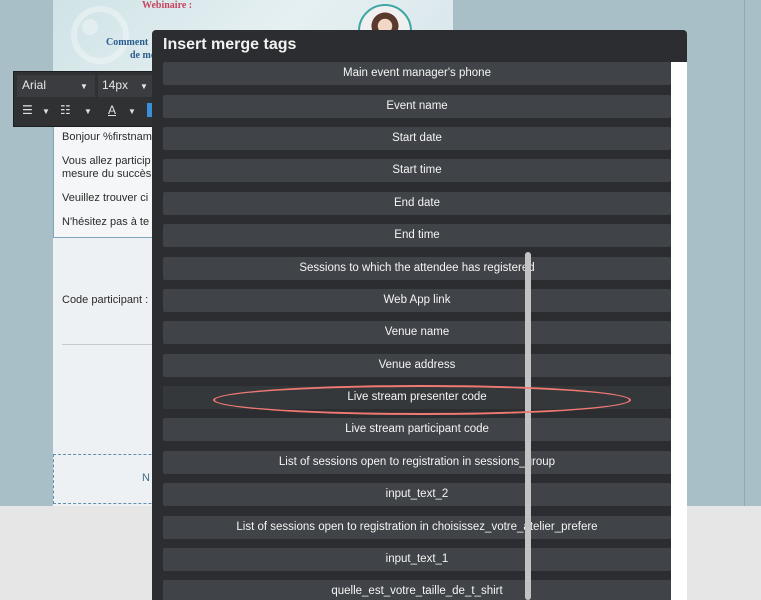 The width and height of the screenshot is (761, 600). Describe the element at coordinates (679, 331) in the screenshot. I see `scrollbar-track` at that location.